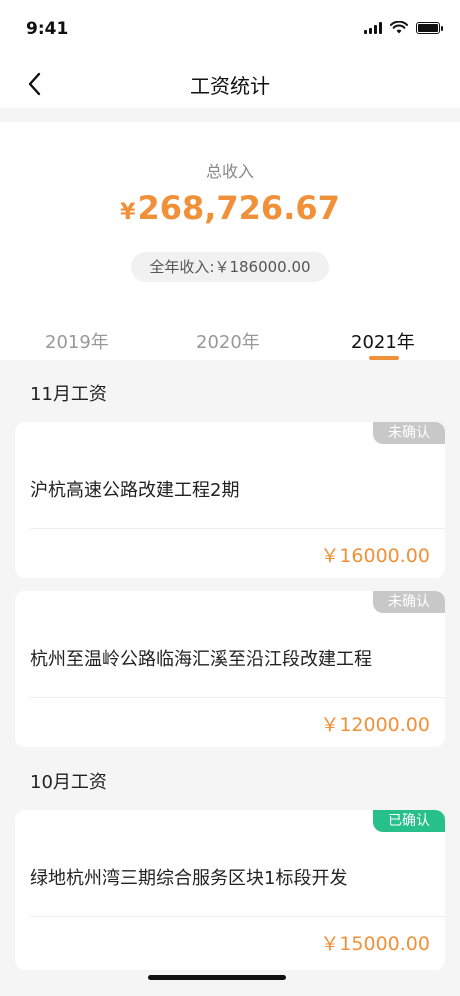  I want to click on salary-amount: ￥15000.00, so click(375, 944).